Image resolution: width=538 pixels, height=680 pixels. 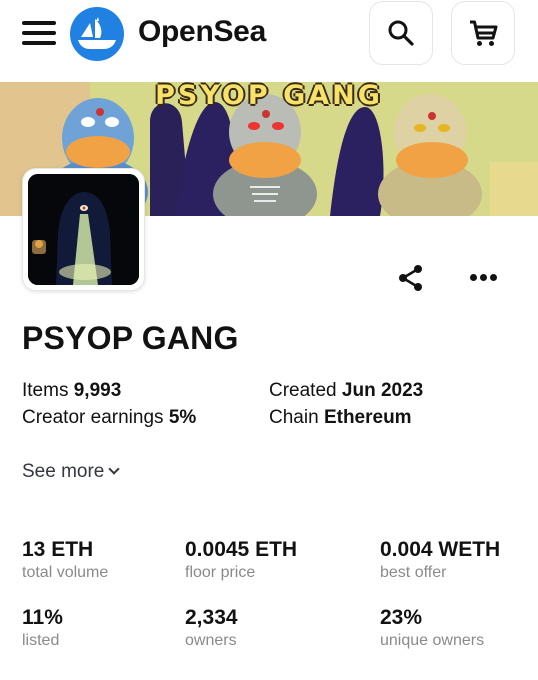 What do you see at coordinates (63, 471) in the screenshot?
I see `see-more-label: See more` at bounding box center [63, 471].